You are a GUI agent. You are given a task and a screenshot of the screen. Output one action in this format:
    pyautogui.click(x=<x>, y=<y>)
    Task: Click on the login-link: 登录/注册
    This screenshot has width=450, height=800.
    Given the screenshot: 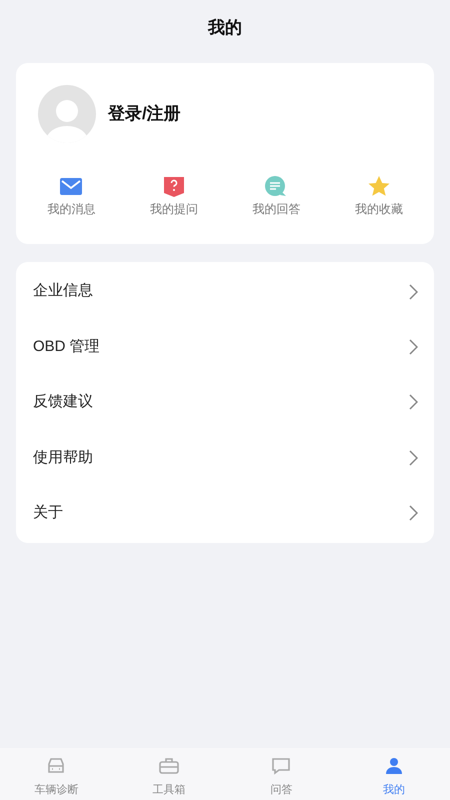 What is the action you would take?
    pyautogui.click(x=144, y=114)
    